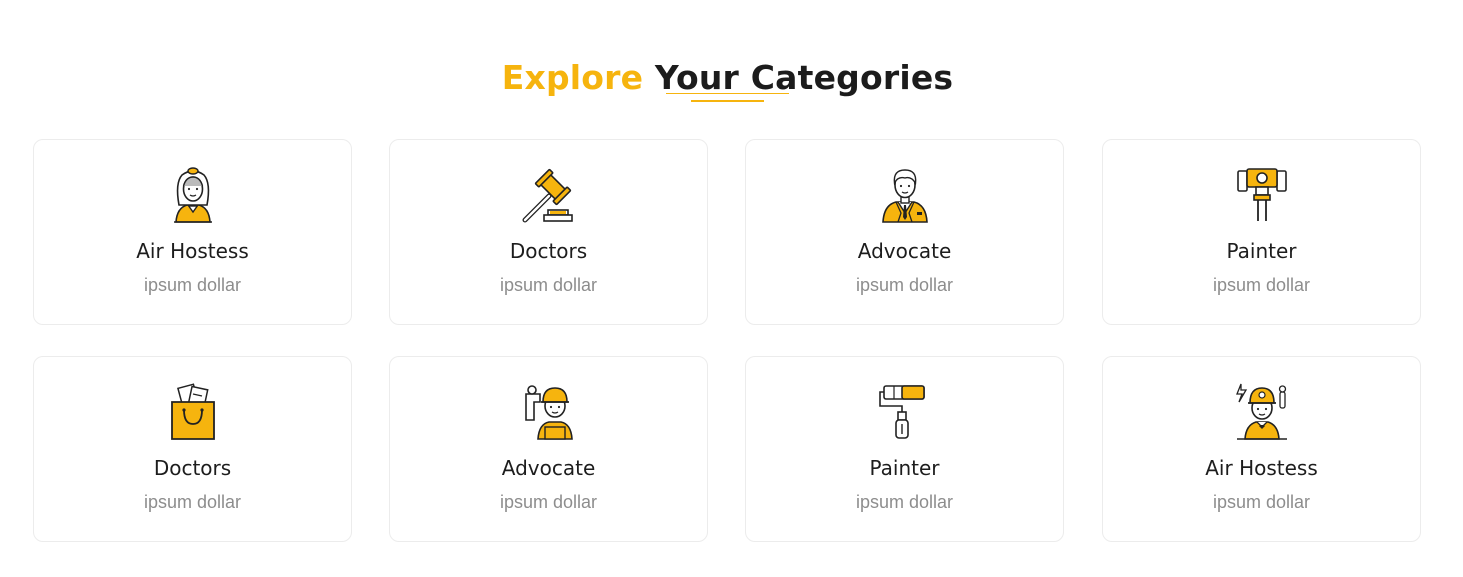 This screenshot has height=577, width=1463. Describe the element at coordinates (901, 412) in the screenshot. I see `paint-roller-icon` at that location.